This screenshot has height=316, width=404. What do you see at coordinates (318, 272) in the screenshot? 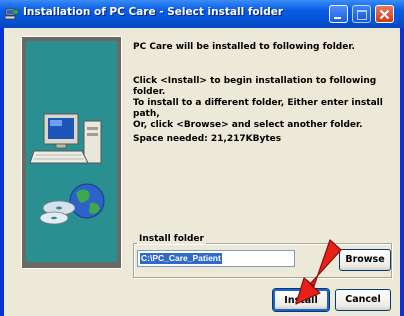
I see `red-arrow-icon` at bounding box center [318, 272].